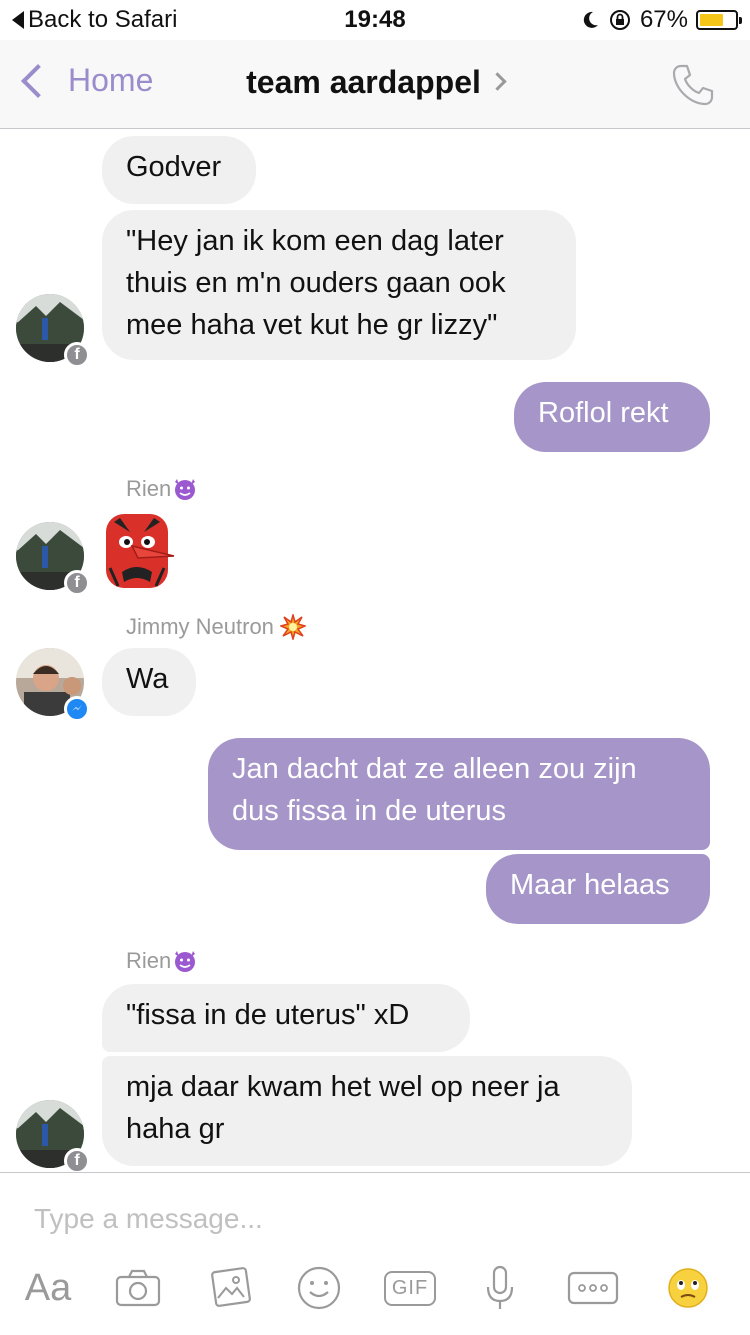  Describe the element at coordinates (598, 889) in the screenshot. I see `message-bubble: Maar helaas` at that location.